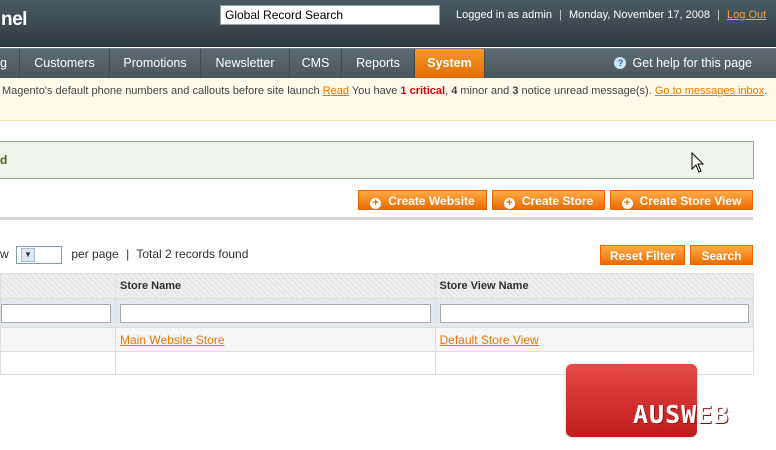 The height and width of the screenshot is (450, 776). Describe the element at coordinates (450, 63) in the screenshot. I see `nav-item-system: System` at that location.